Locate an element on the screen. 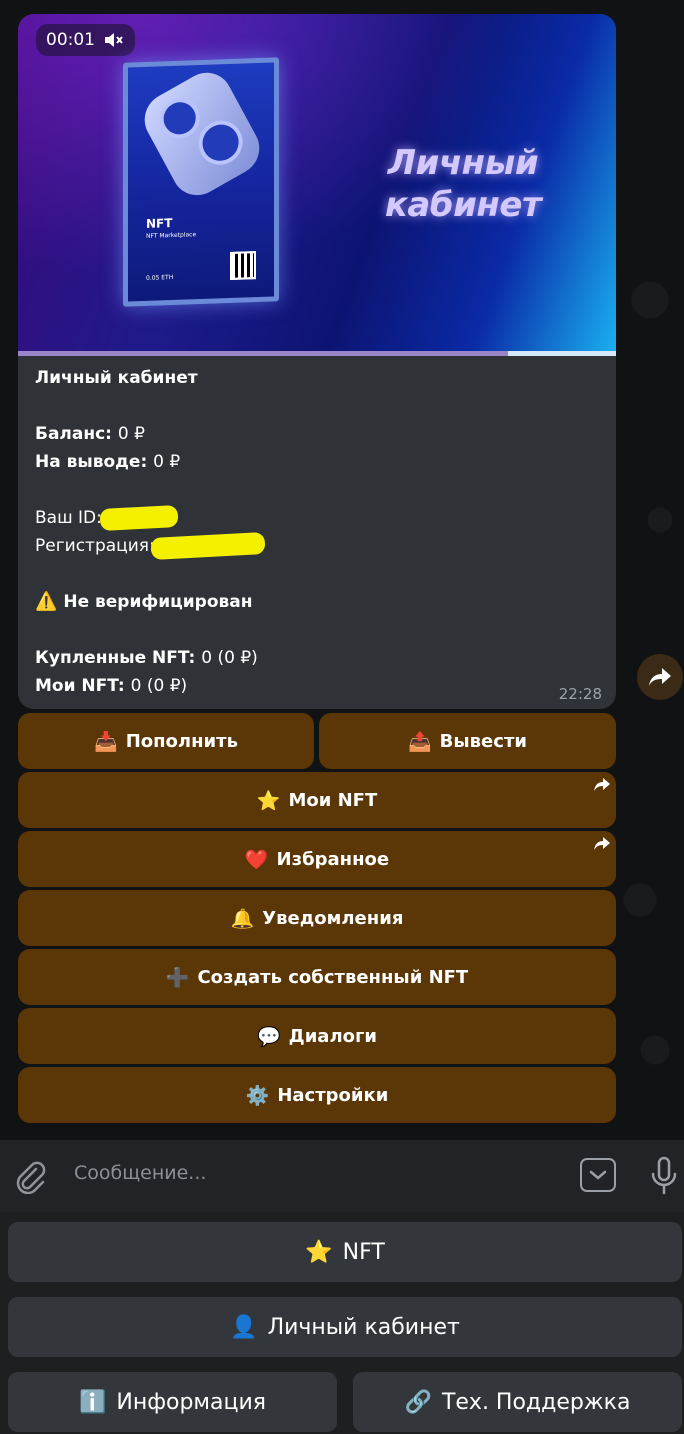  balance-row: Баланс: 0 ₽ is located at coordinates (315, 434).